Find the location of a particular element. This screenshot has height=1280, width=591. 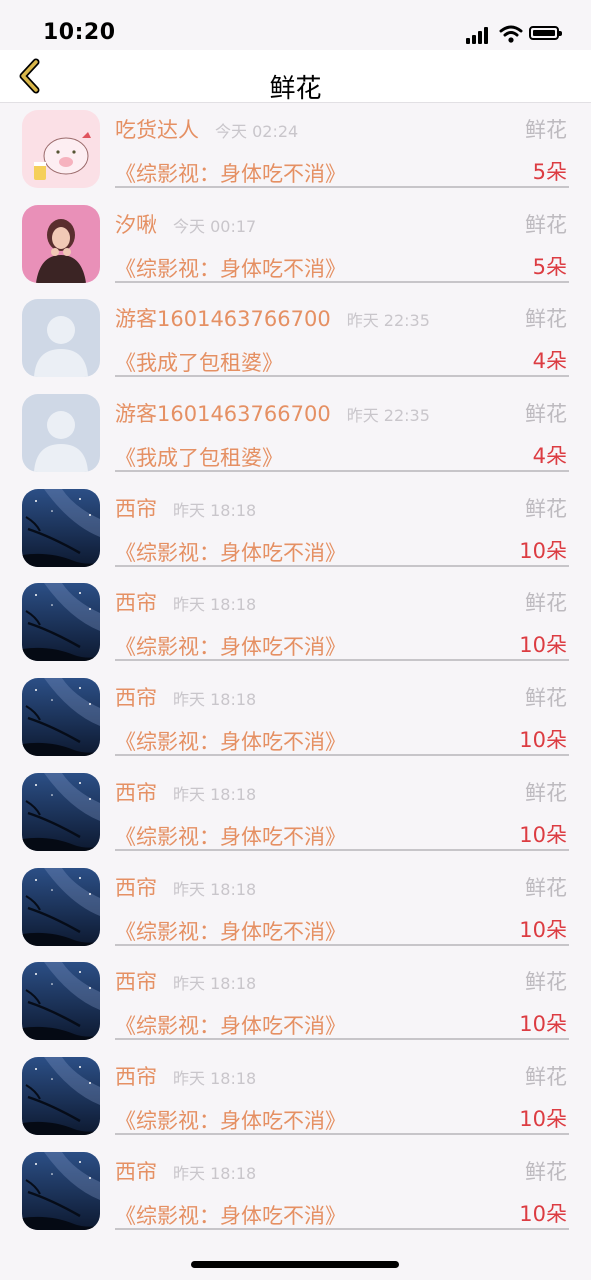

user-name: 吃货达人 今天 02:24 is located at coordinates (206, 129).